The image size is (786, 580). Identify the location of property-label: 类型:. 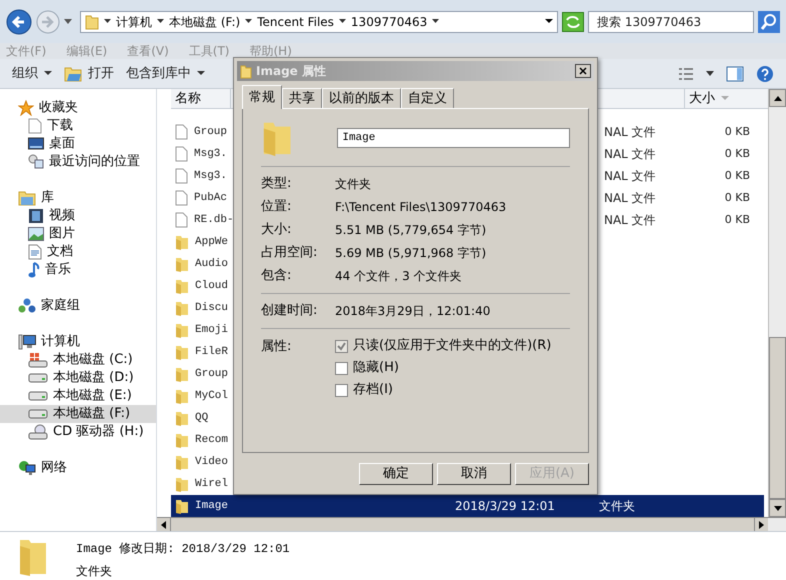
(276, 184).